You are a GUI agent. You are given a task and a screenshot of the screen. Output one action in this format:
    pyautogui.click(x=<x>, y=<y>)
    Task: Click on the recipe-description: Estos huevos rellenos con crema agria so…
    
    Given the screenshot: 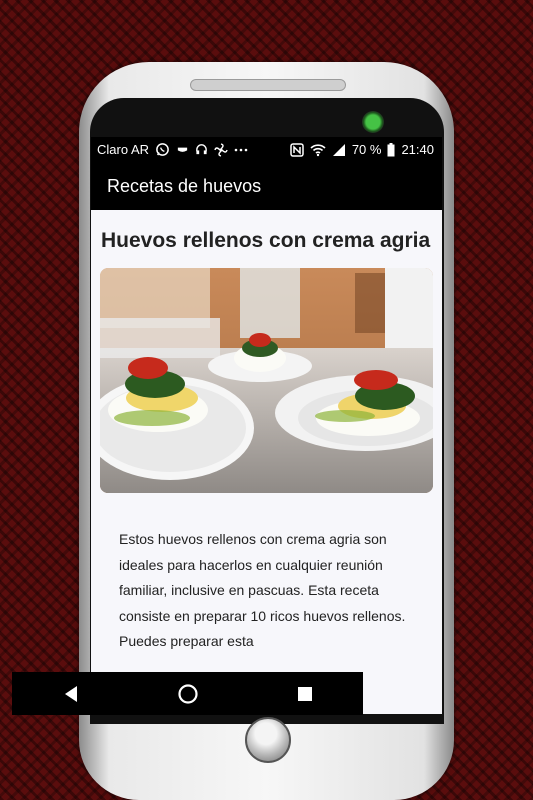 What is the action you would take?
    pyautogui.click(x=262, y=590)
    